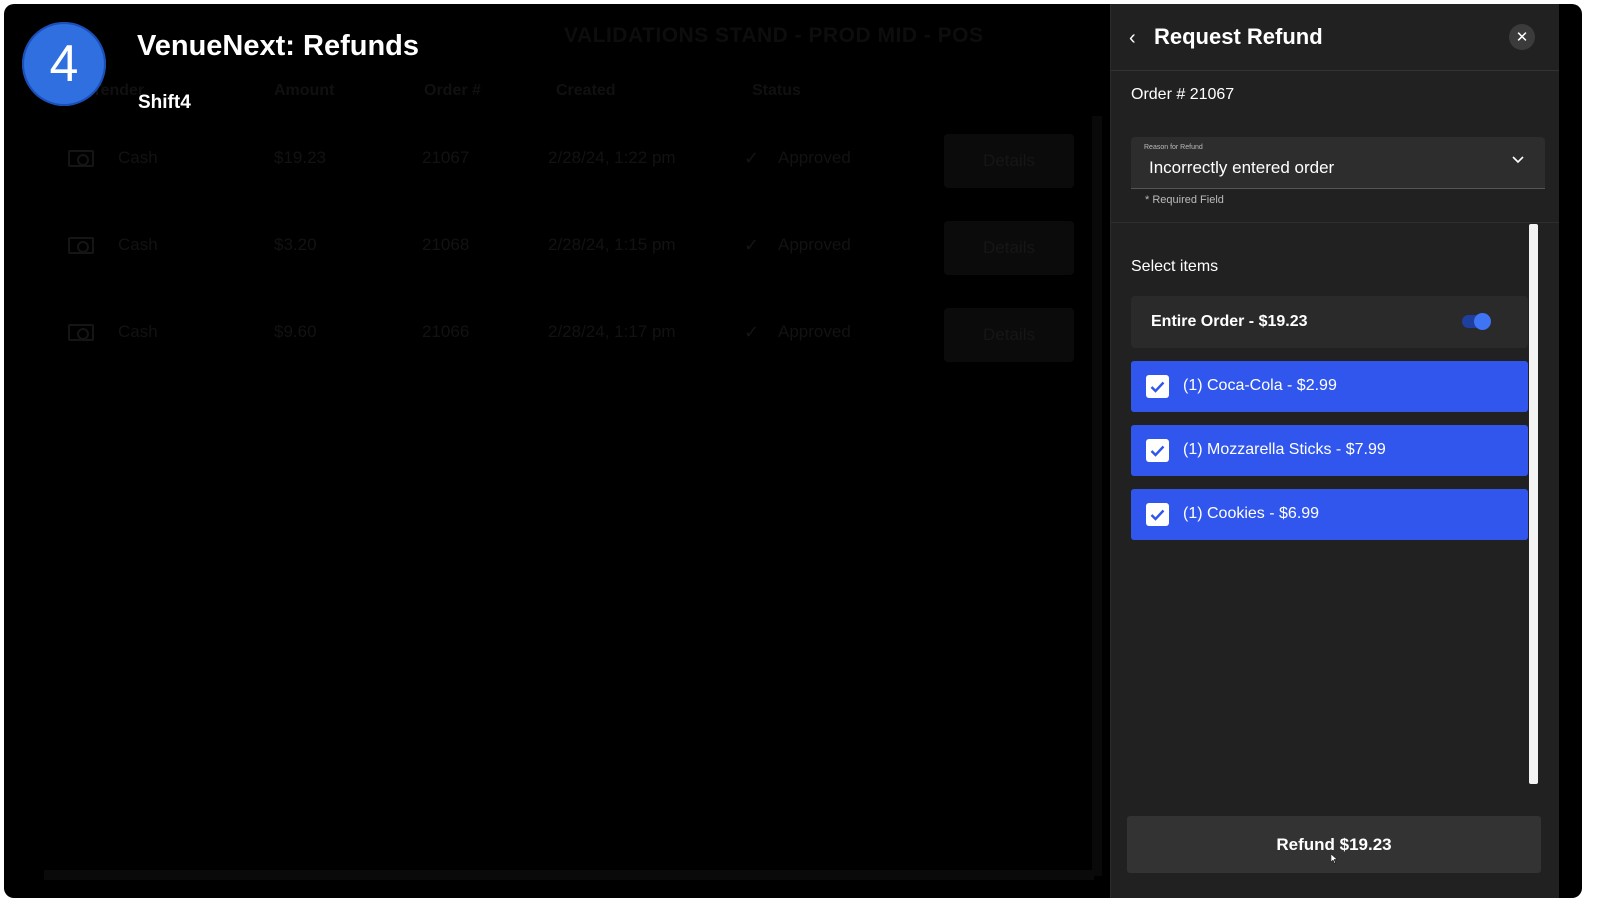  I want to click on item-label: (1) Coca-Cola - $2.99, so click(1260, 385).